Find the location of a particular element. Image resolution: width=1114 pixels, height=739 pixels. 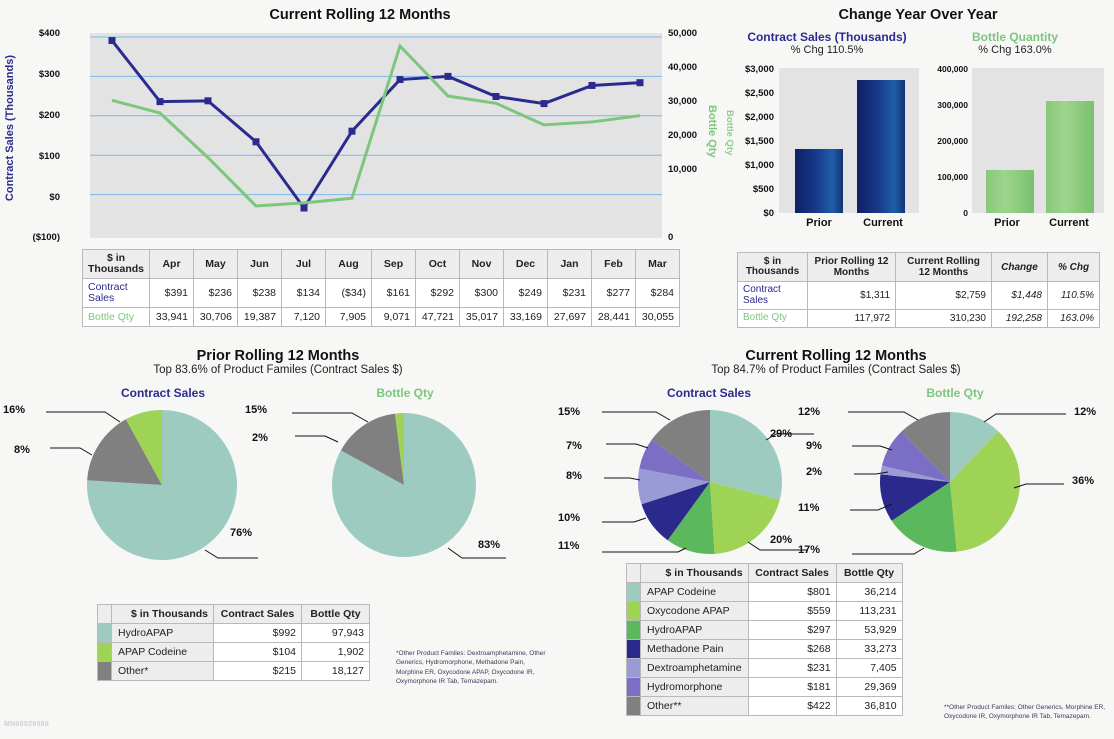

cell: 28,441 is located at coordinates (613, 317).